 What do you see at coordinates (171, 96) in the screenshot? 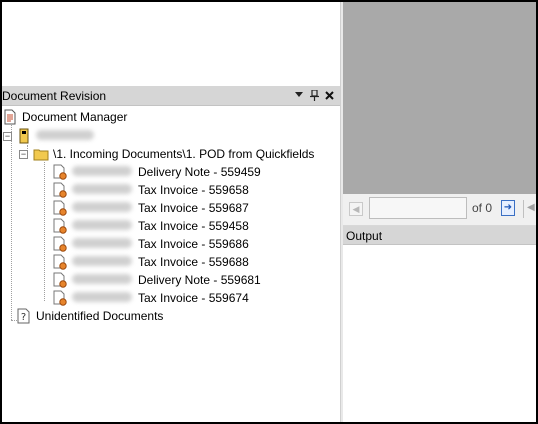
I see `pane-header: Document Revision` at bounding box center [171, 96].